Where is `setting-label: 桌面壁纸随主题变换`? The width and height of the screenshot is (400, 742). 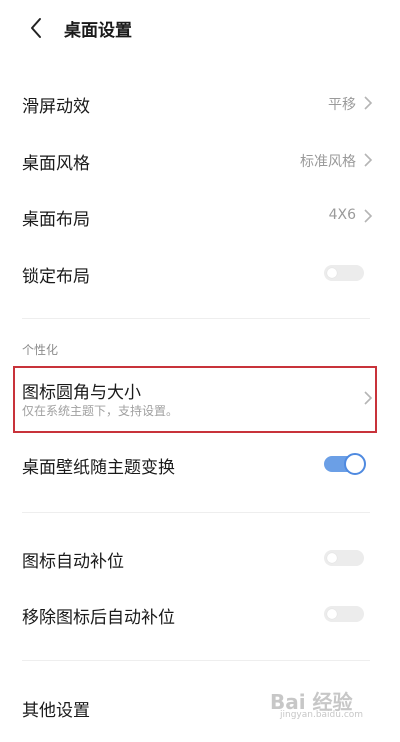
setting-label: 桌面壁纸随主题变换 is located at coordinates (98, 468).